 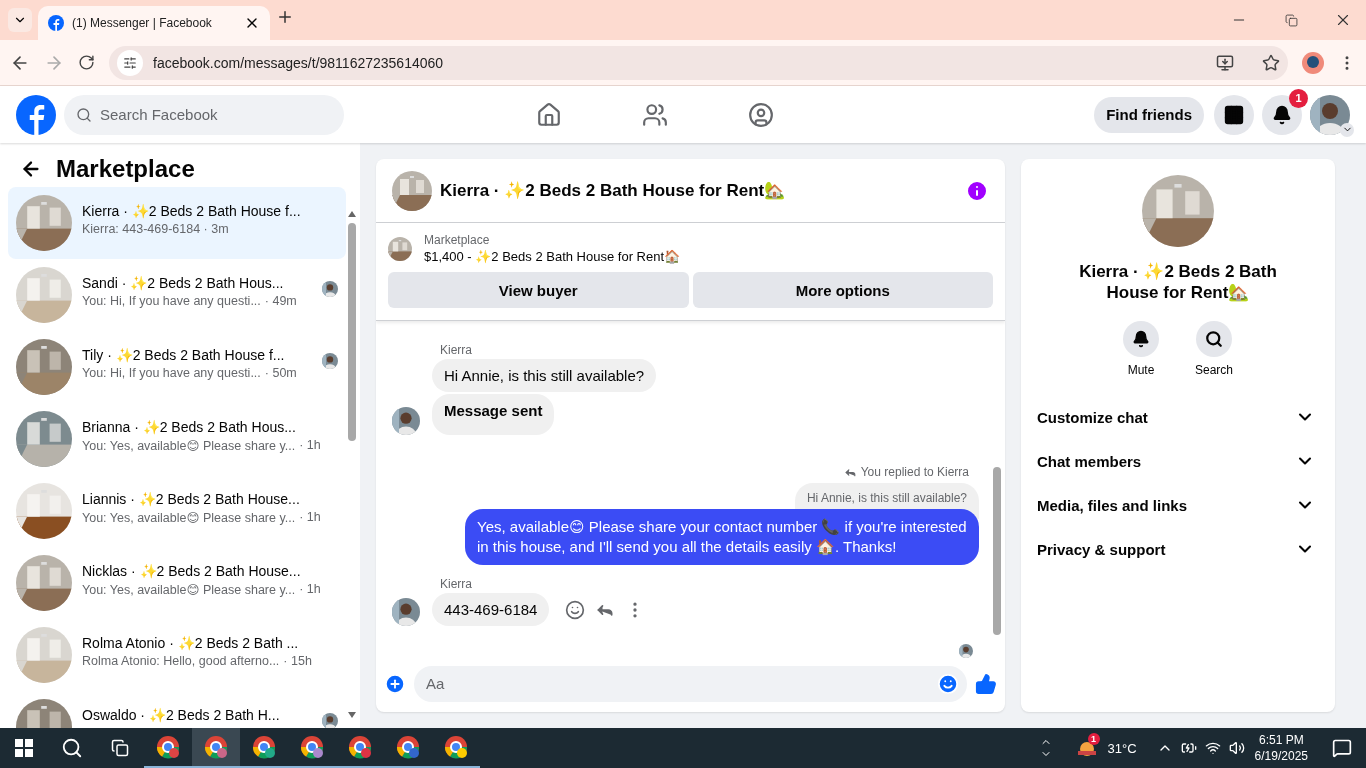 I want to click on message-time: · 50m, so click(x=280, y=373).